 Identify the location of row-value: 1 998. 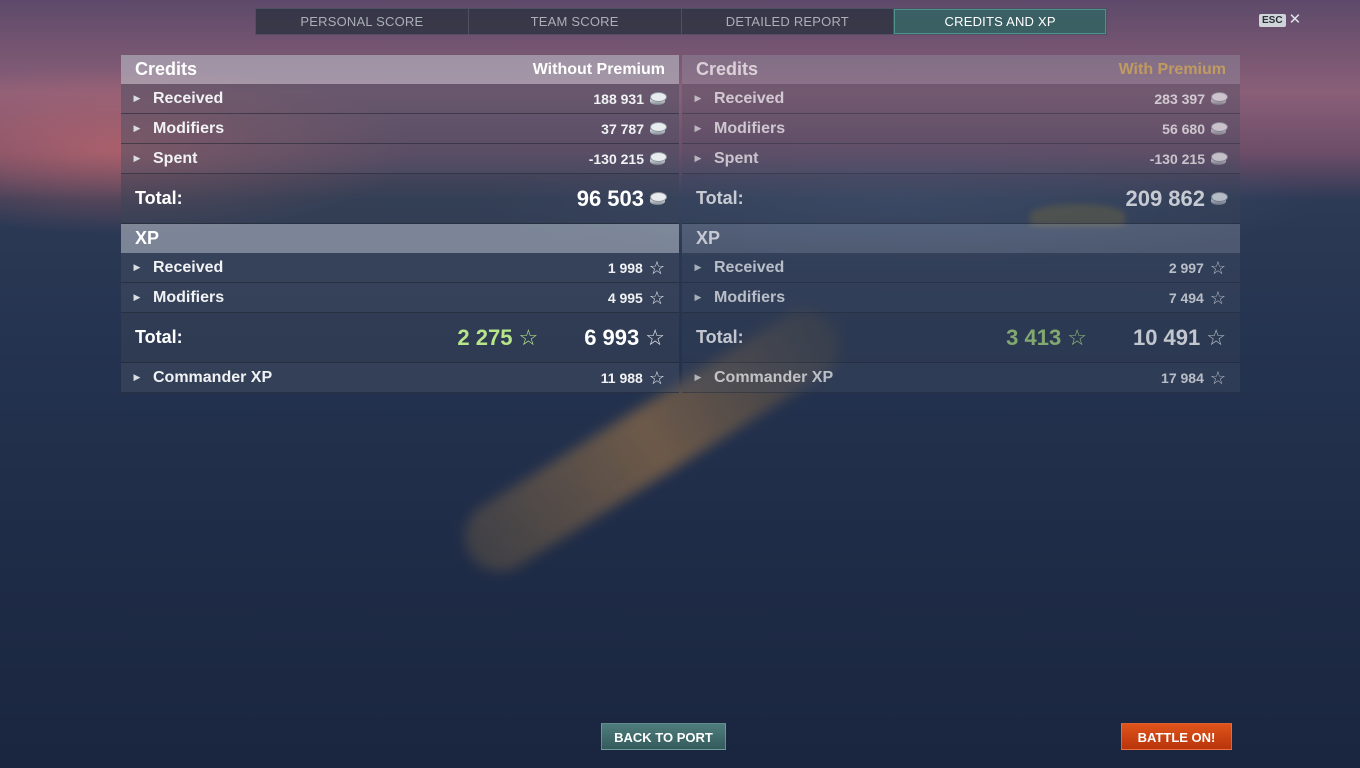
(625, 267).